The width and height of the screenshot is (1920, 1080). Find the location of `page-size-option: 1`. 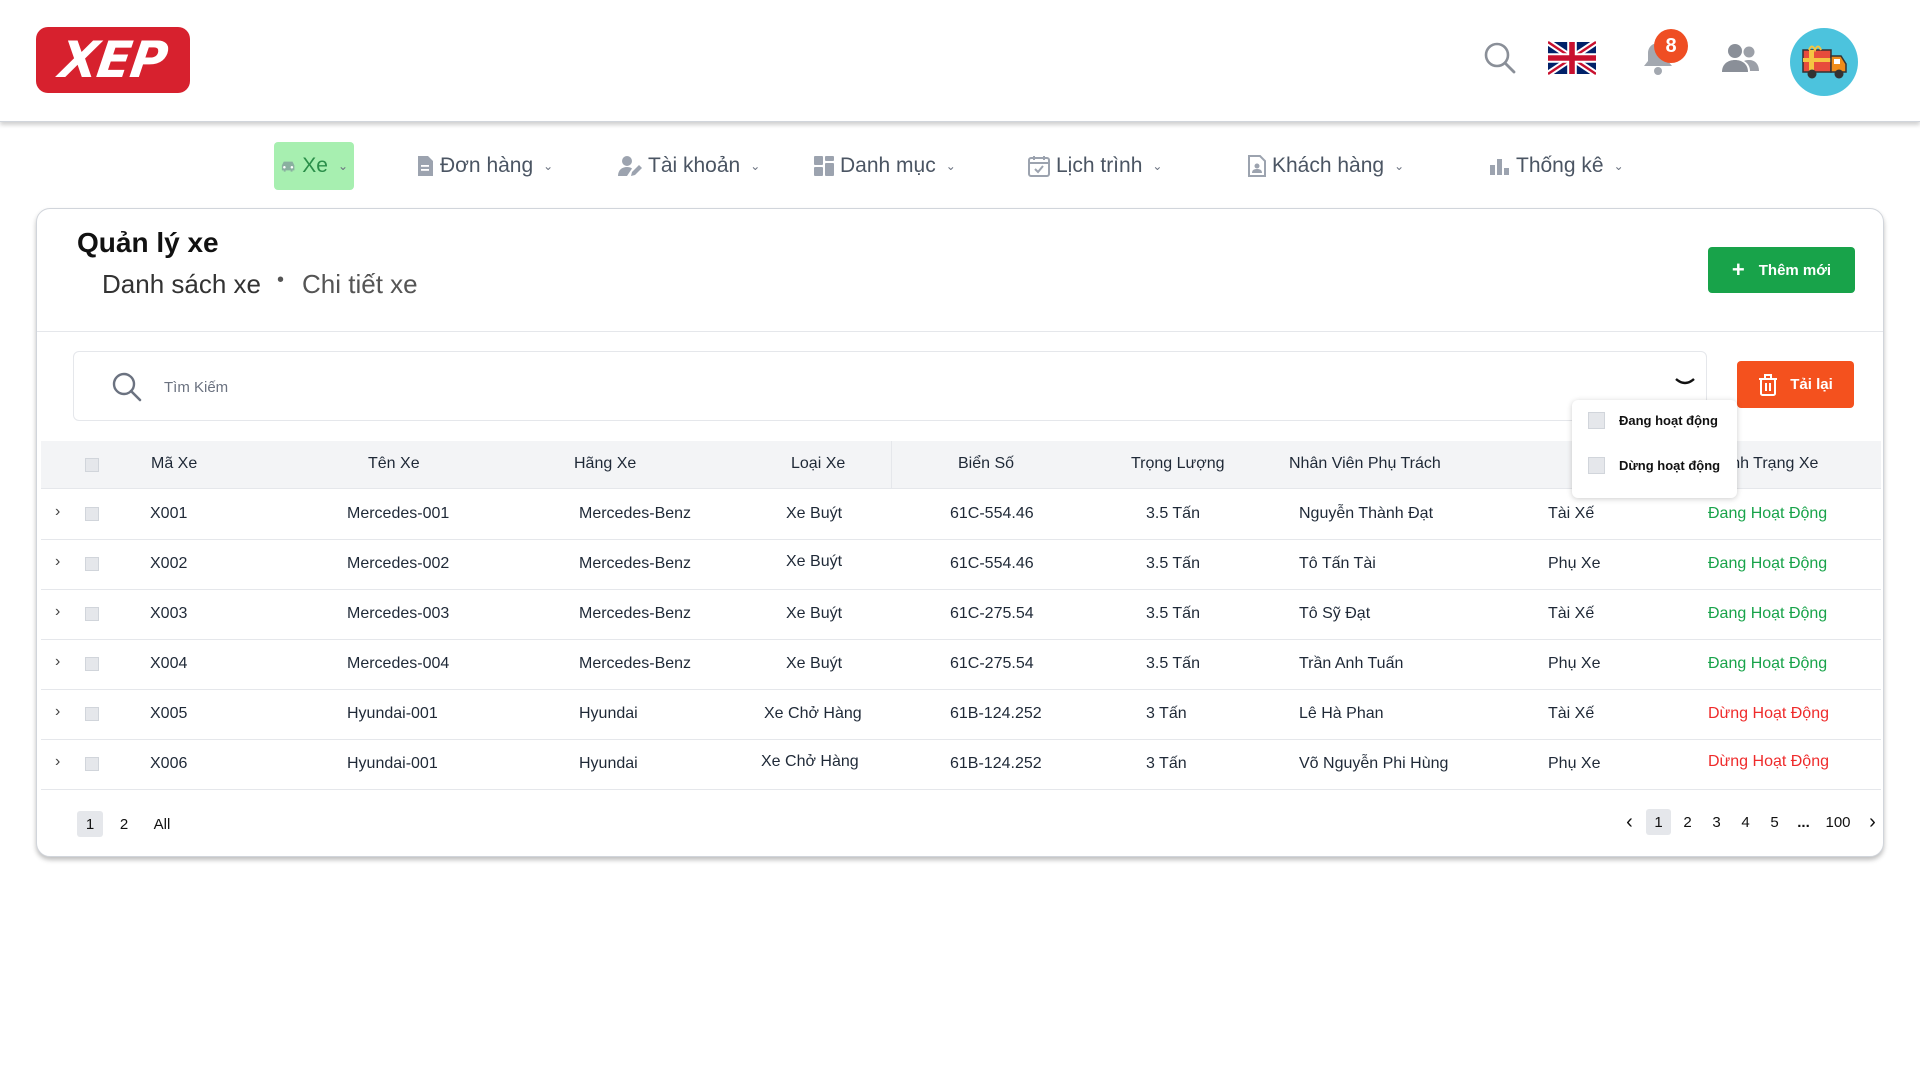

page-size-option: 1 is located at coordinates (90, 824).